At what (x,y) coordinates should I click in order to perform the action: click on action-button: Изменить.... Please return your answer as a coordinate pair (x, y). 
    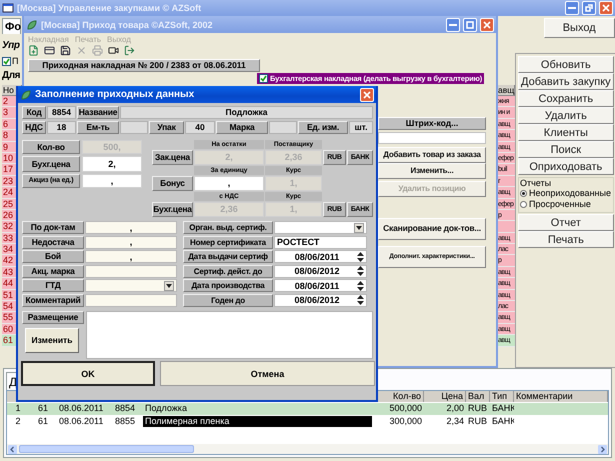
    Looking at the image, I should click on (432, 171).